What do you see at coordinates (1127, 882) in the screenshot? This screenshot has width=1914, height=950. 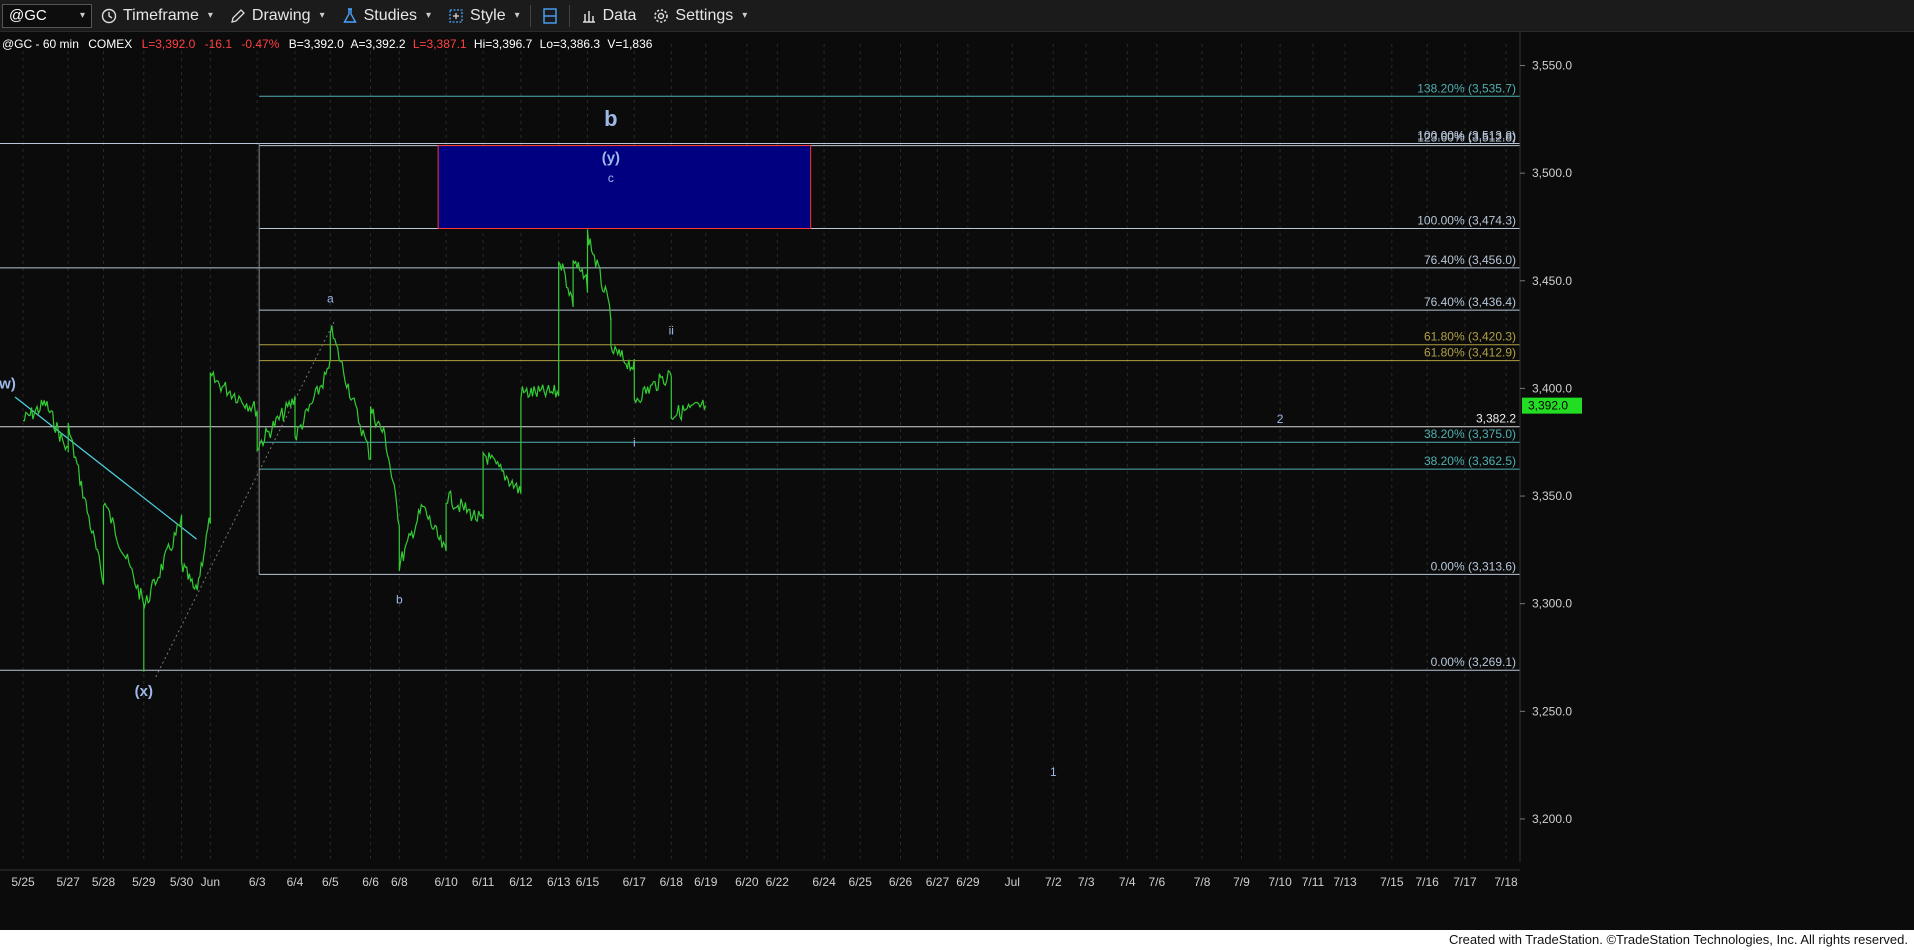 I see `date-tick-label: 7/4` at bounding box center [1127, 882].